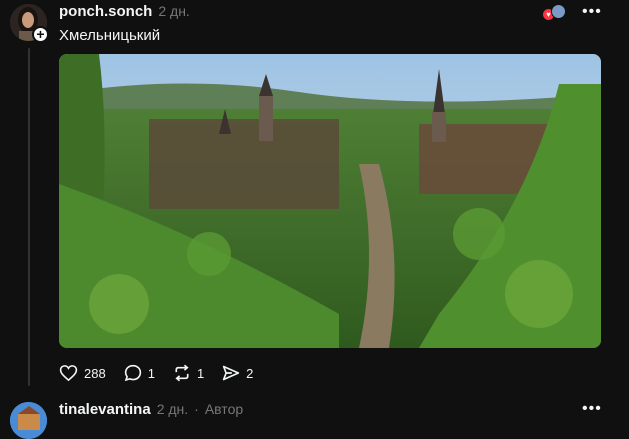 The image size is (629, 439). What do you see at coordinates (250, 373) in the screenshot?
I see `share-count: 2` at bounding box center [250, 373].